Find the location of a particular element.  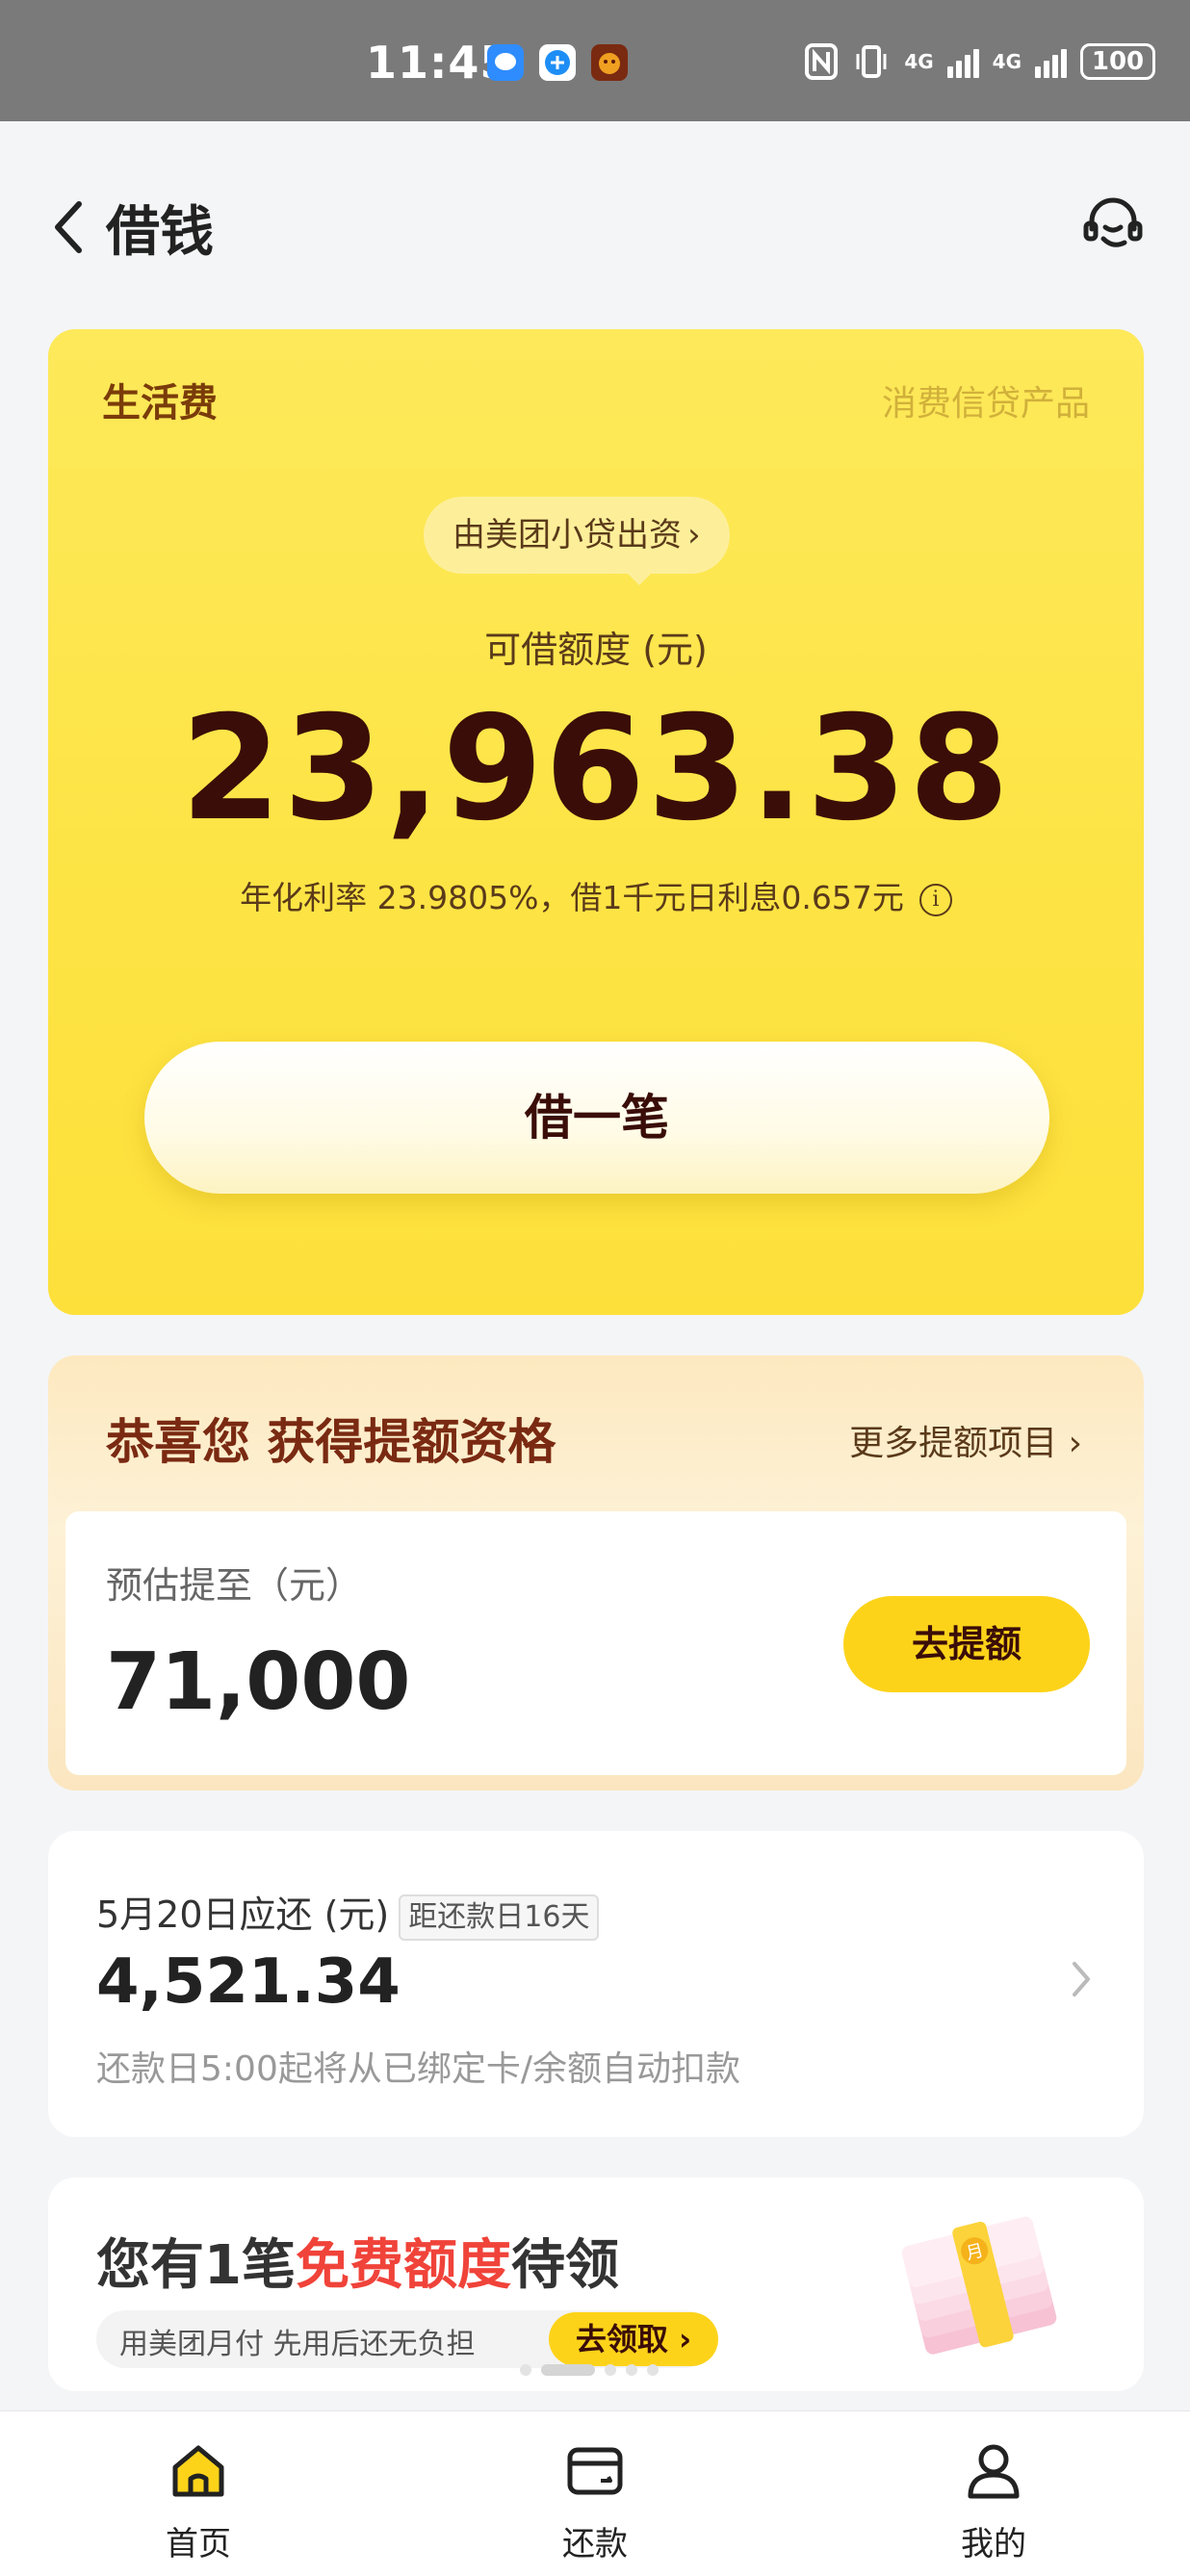

free-credit-promo: 您有1笔免费额度待领 用美团月付 先用后还无负担 去领取 › 月 is located at coordinates (596, 2284).